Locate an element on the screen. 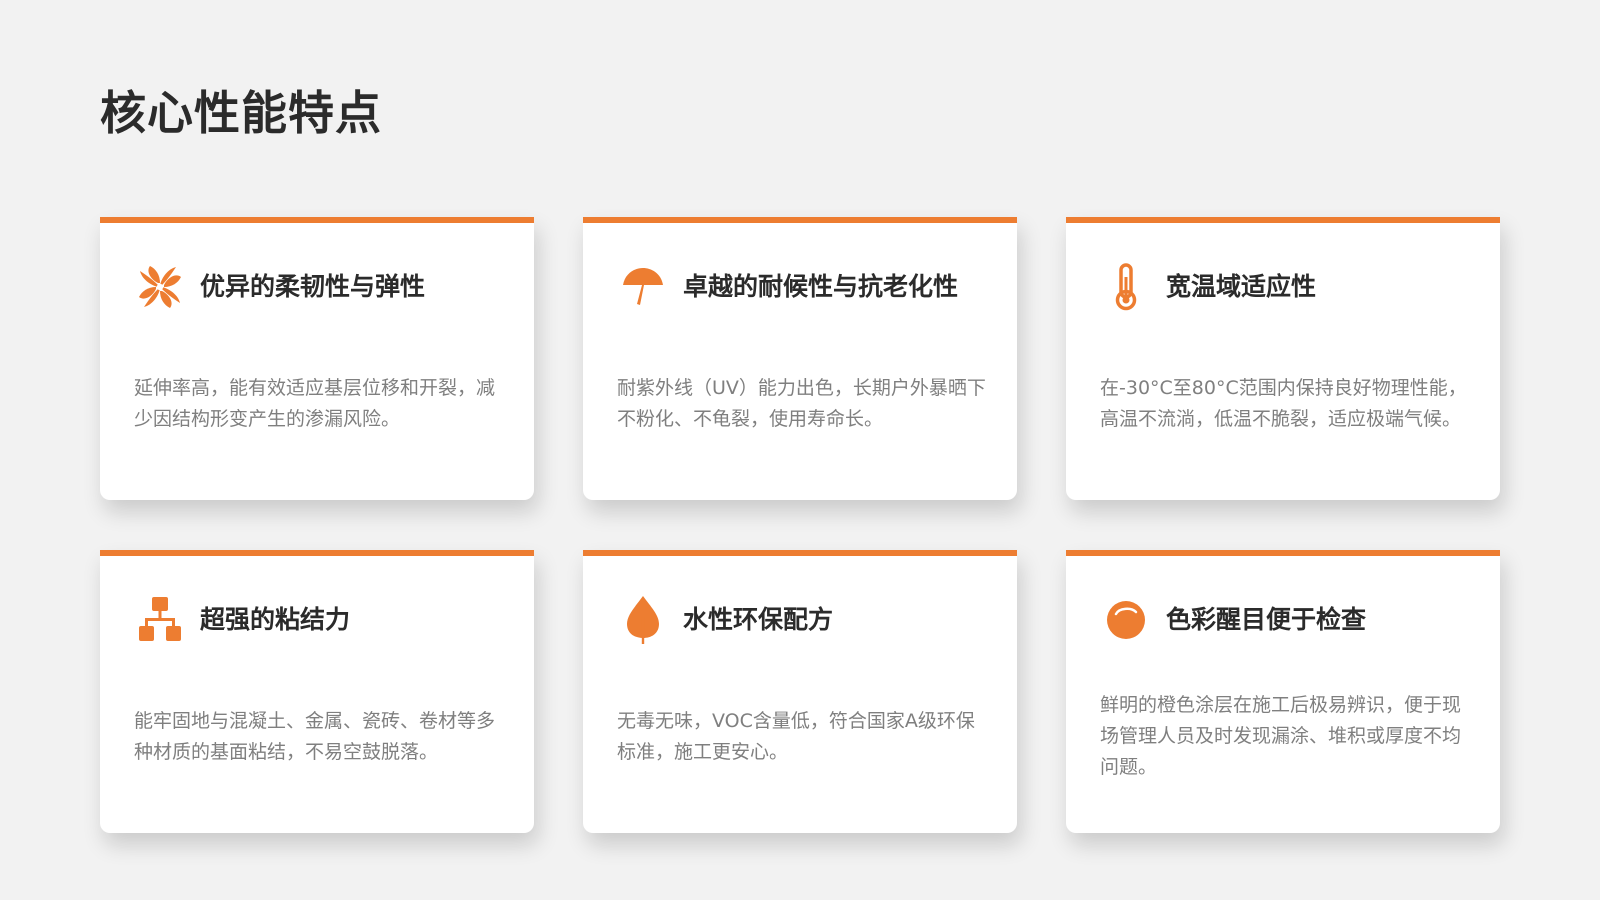  feature-card-eco-formula: 水性环保配方 无毒无味，VOC含量低，符合国家A级环保标准，施工更安心。 is located at coordinates (800, 691).